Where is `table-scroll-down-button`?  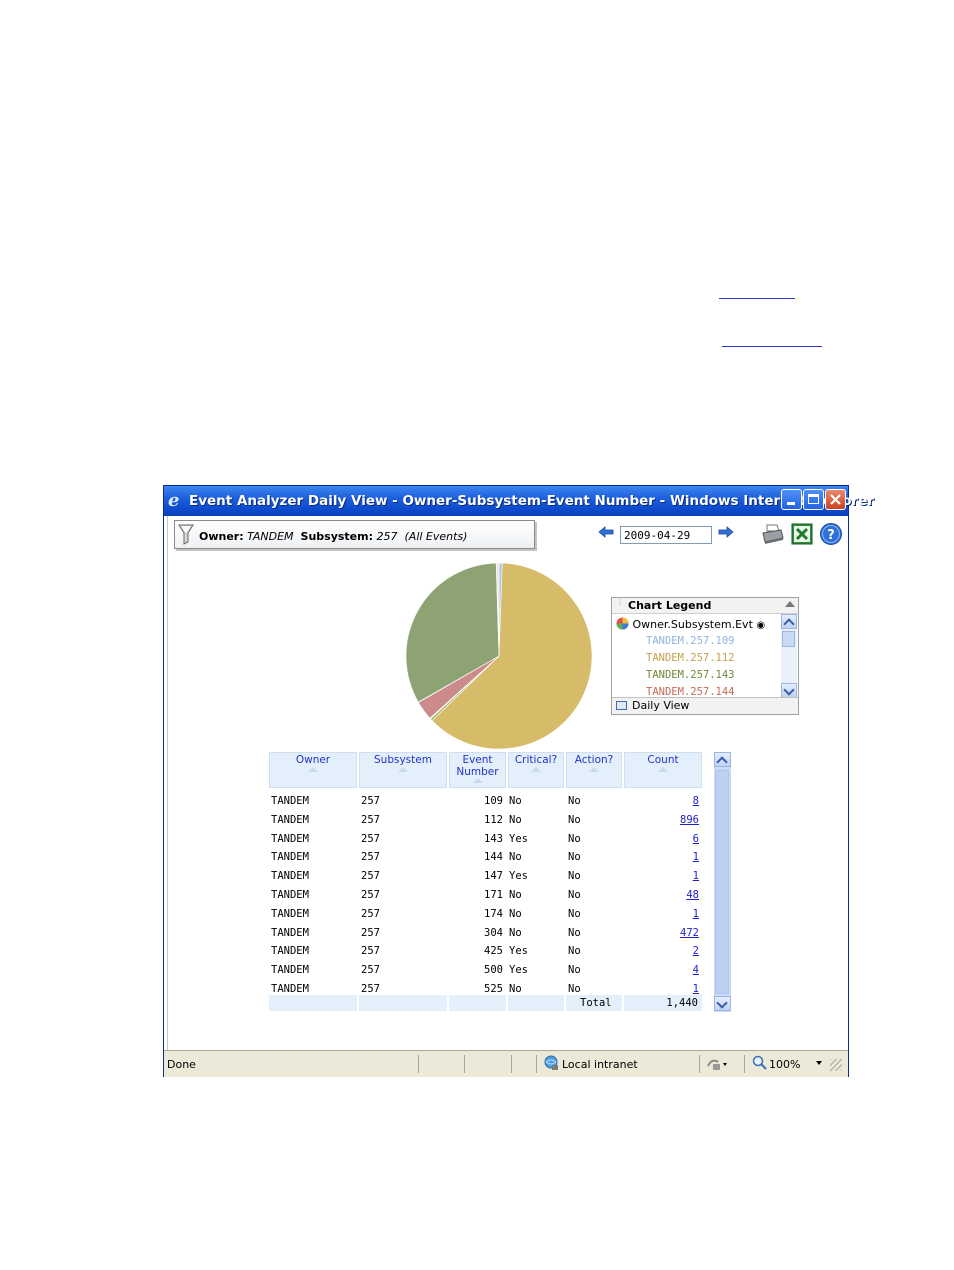
table-scroll-down-button is located at coordinates (722, 1003).